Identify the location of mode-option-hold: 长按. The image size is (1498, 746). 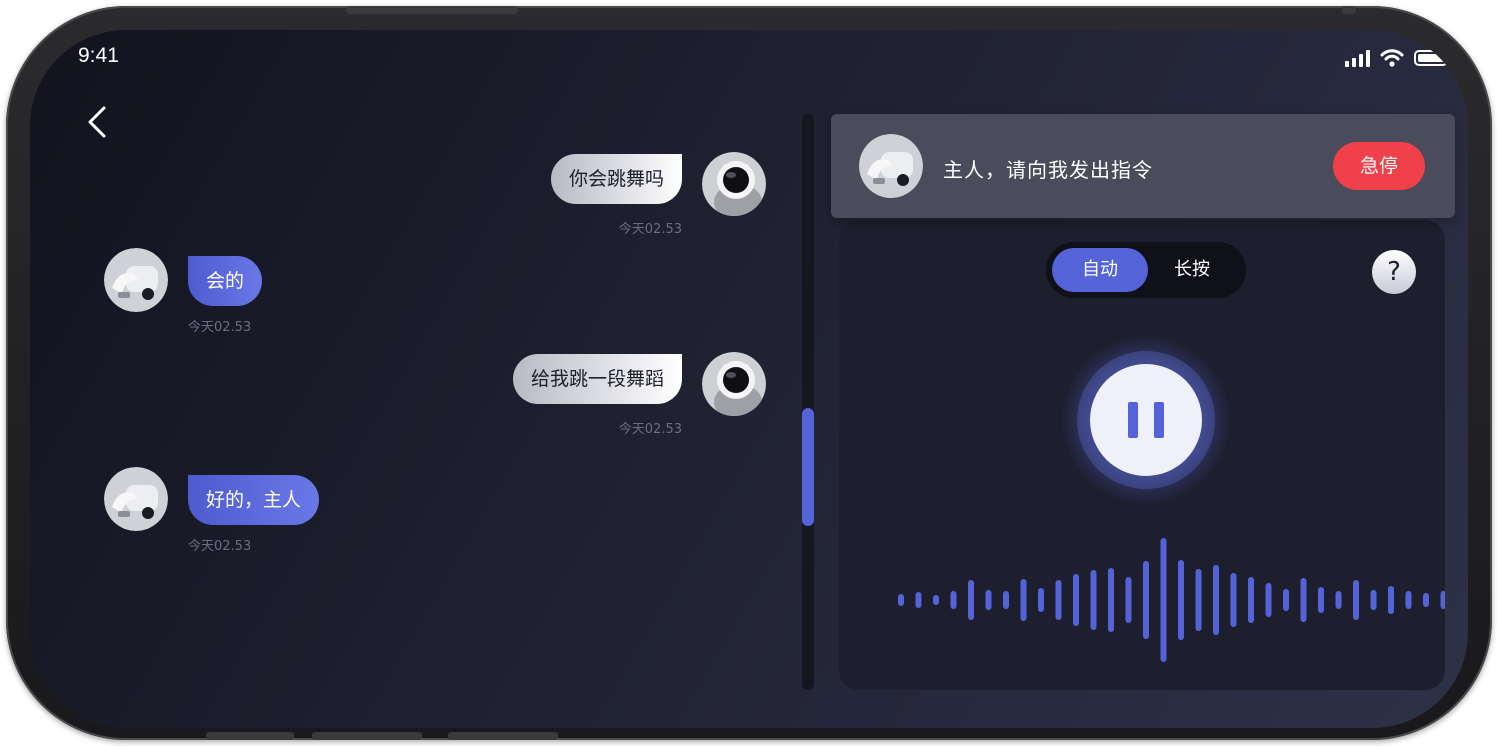
(1192, 270).